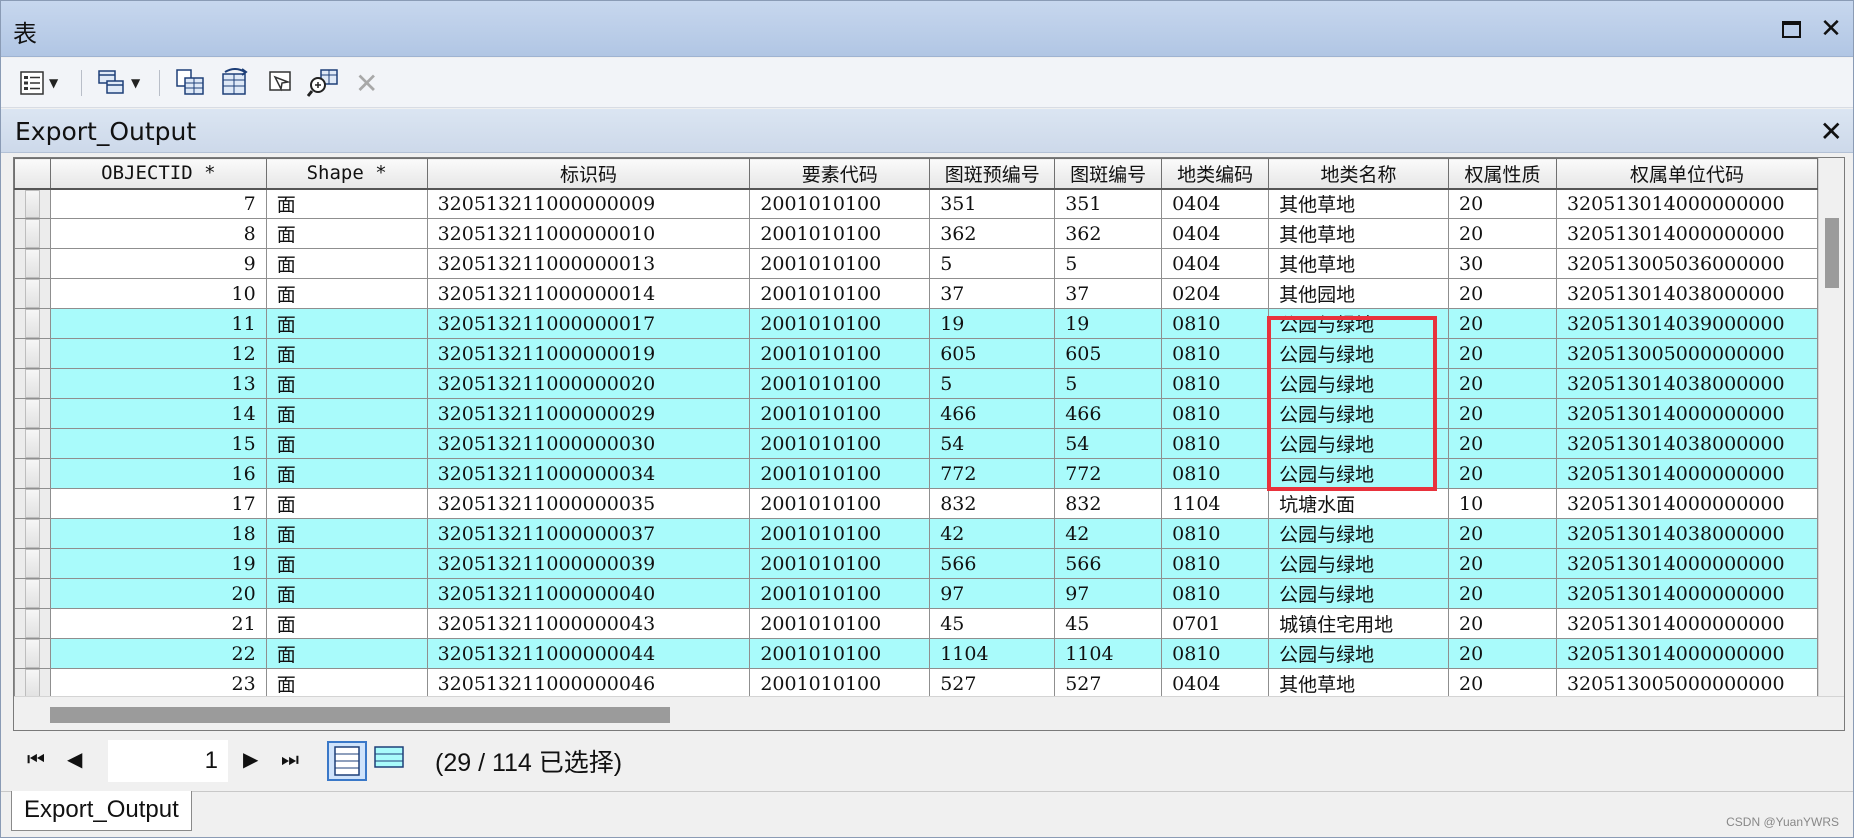 Image resolution: width=1854 pixels, height=838 pixels. What do you see at coordinates (588, 503) in the screenshot?
I see `table-cell: 320513211000000035` at bounding box center [588, 503].